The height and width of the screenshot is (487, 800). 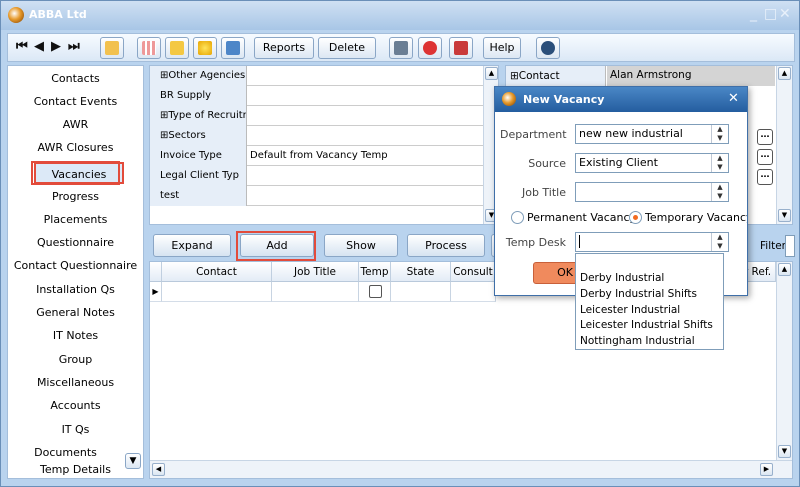 What do you see at coordinates (375, 272) in the screenshot?
I see `column-header-temp: Temp` at bounding box center [375, 272].